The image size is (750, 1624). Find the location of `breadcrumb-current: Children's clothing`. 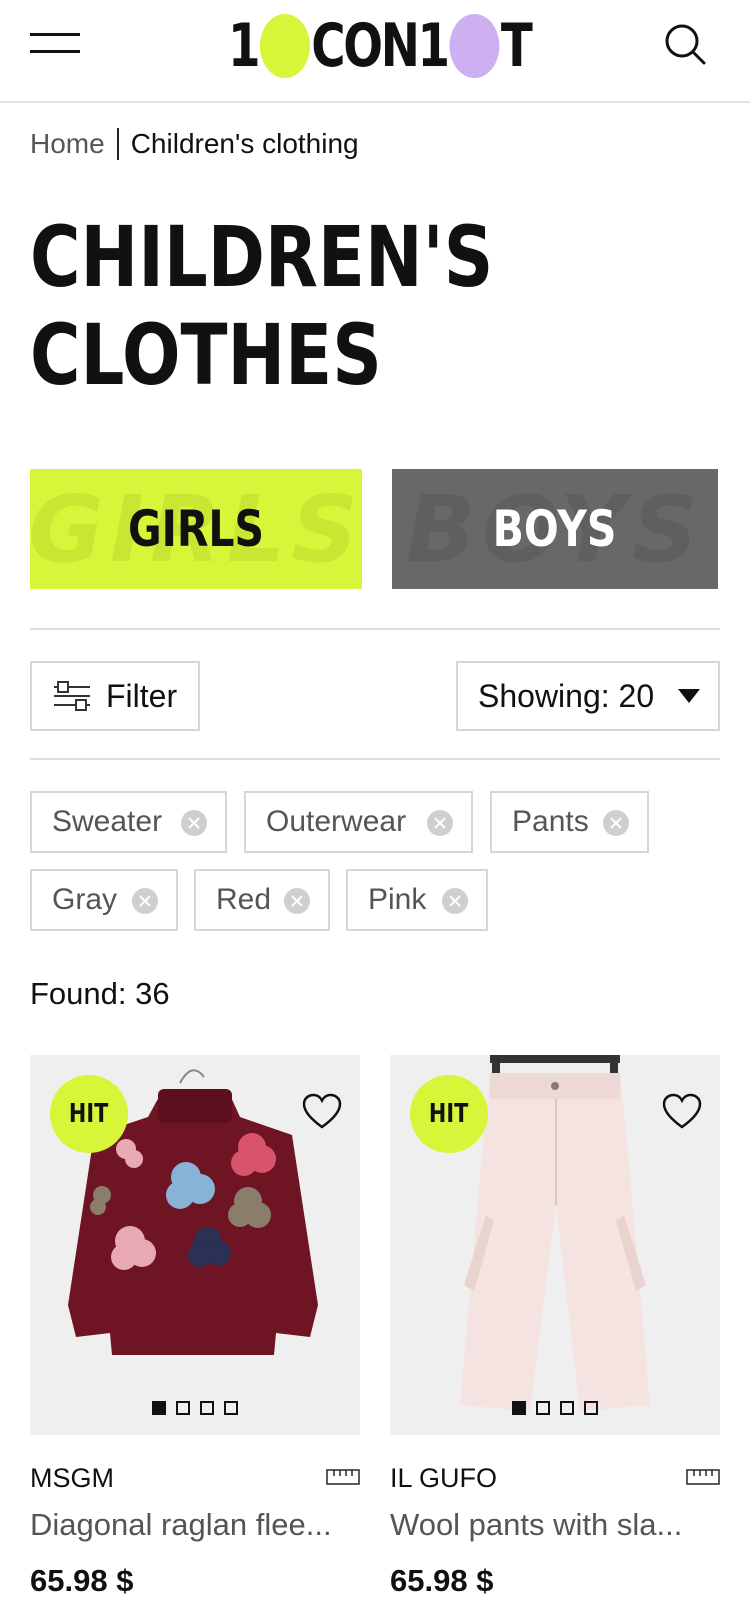

breadcrumb-current: Children's clothing is located at coordinates (244, 143).